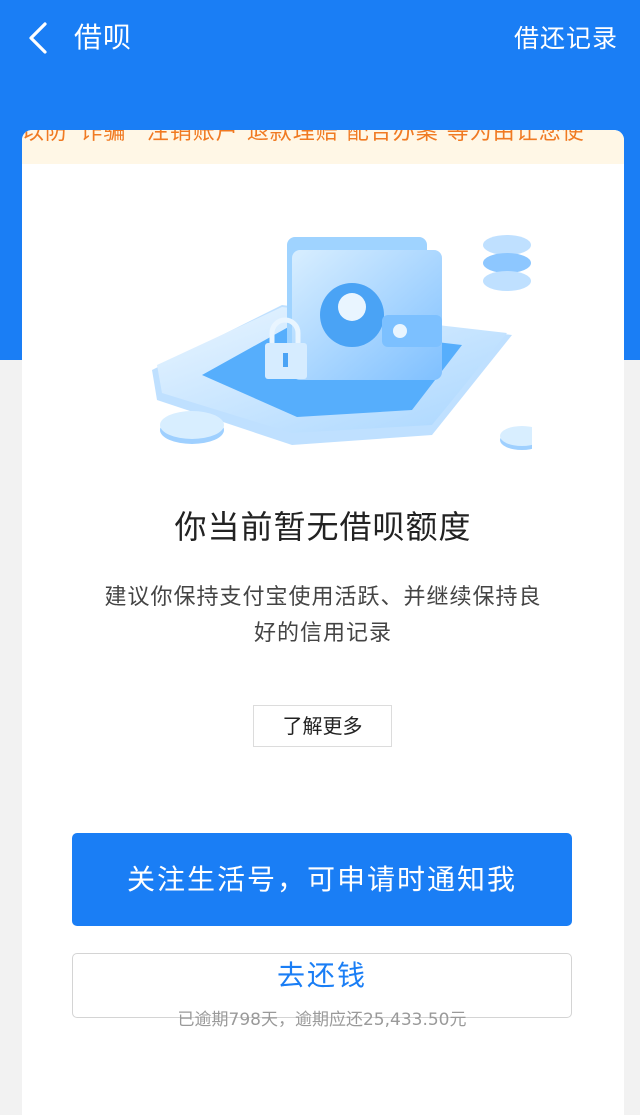 The image size is (640, 1115). What do you see at coordinates (103, 37) in the screenshot?
I see `page-title: 借呗` at bounding box center [103, 37].